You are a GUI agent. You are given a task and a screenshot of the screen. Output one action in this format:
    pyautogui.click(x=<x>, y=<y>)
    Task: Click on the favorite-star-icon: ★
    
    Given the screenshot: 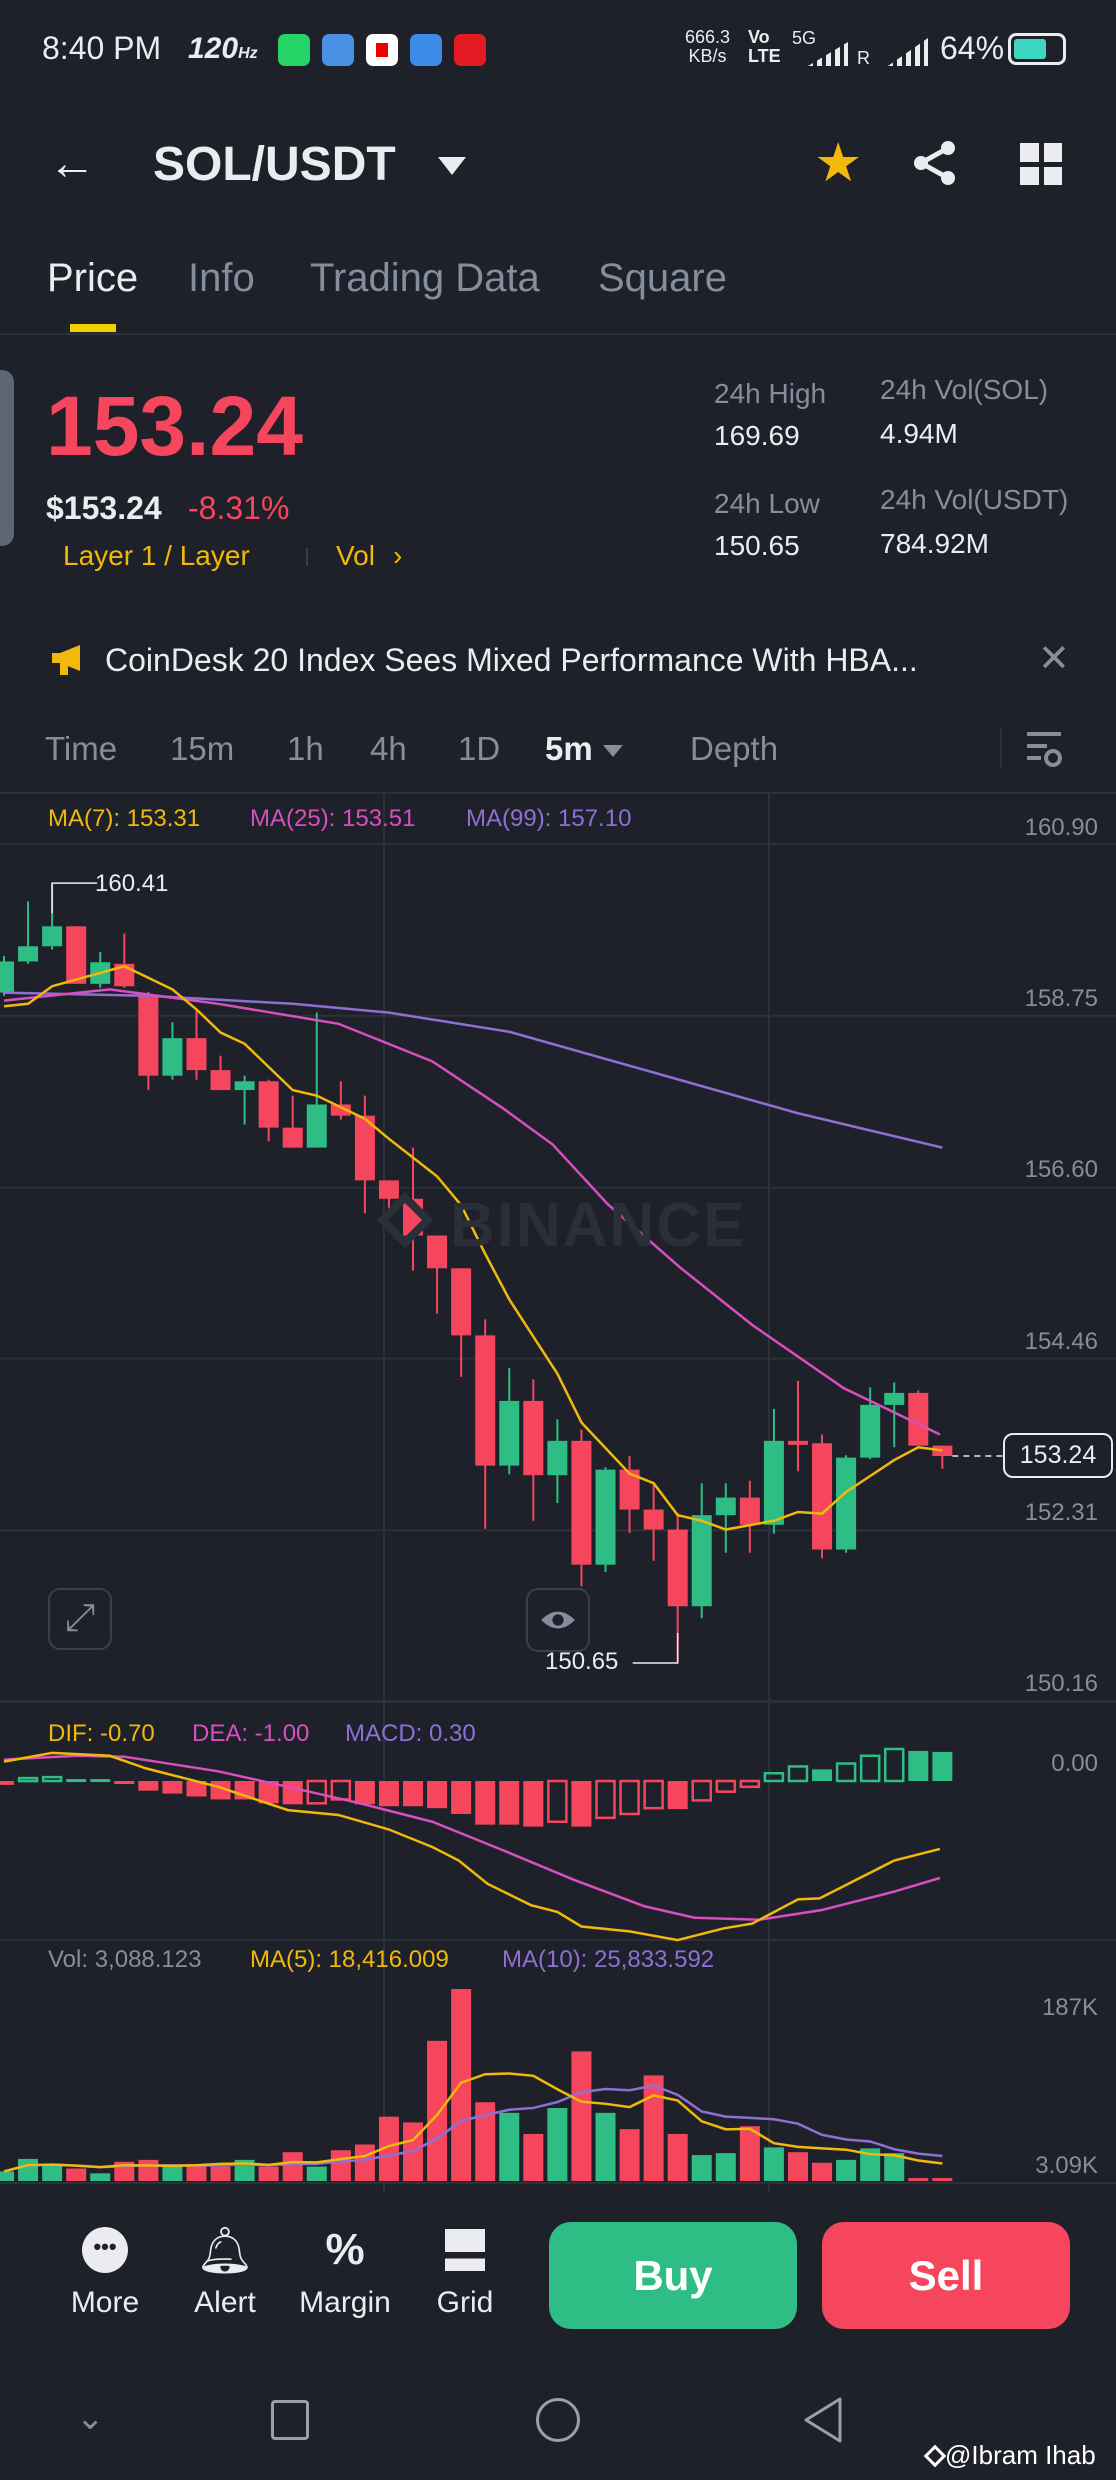 What is the action you would take?
    pyautogui.click(x=838, y=163)
    